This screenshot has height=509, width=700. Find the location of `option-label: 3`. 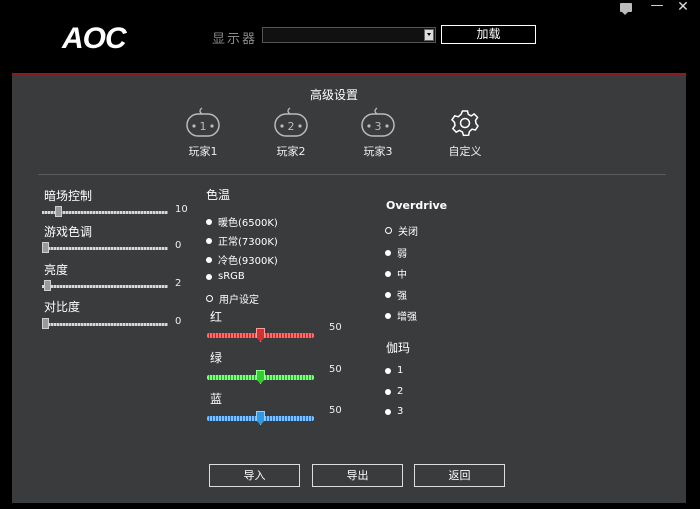

option-label: 3 is located at coordinates (400, 411).